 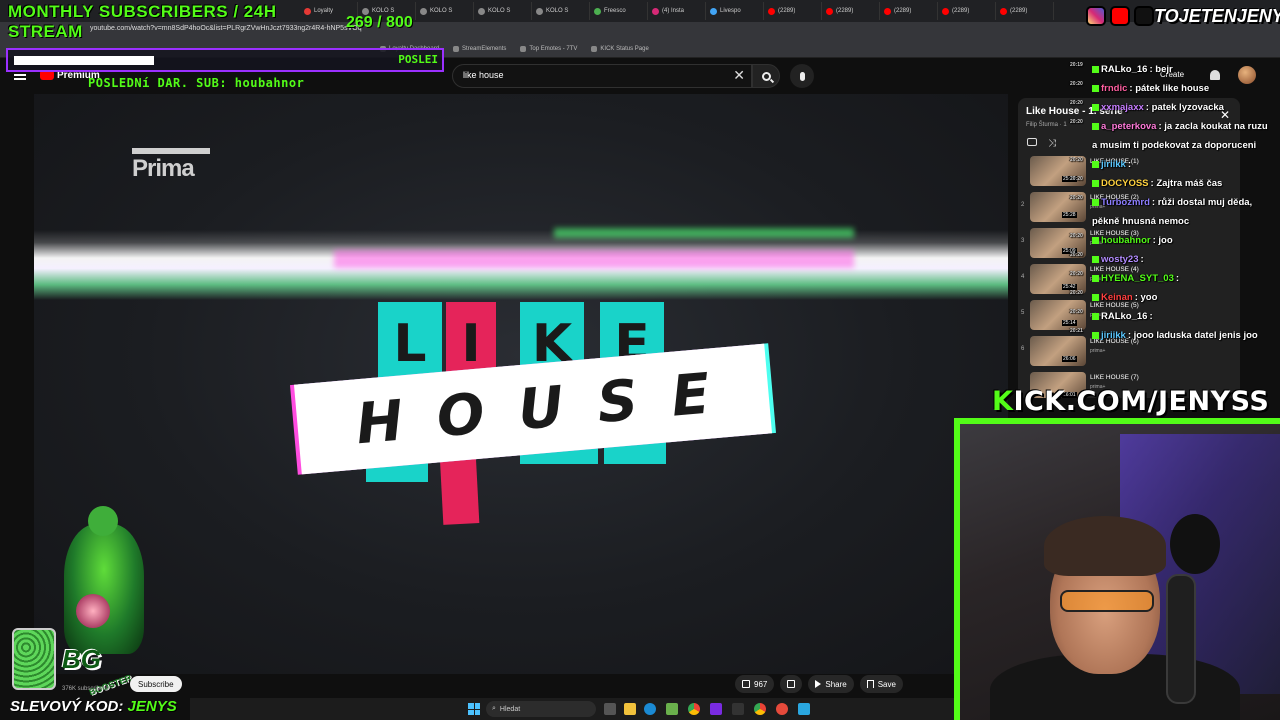 What do you see at coordinates (1141, 401) in the screenshot?
I see `kick-rest: ICK.COM/JENYSS` at bounding box center [1141, 401].